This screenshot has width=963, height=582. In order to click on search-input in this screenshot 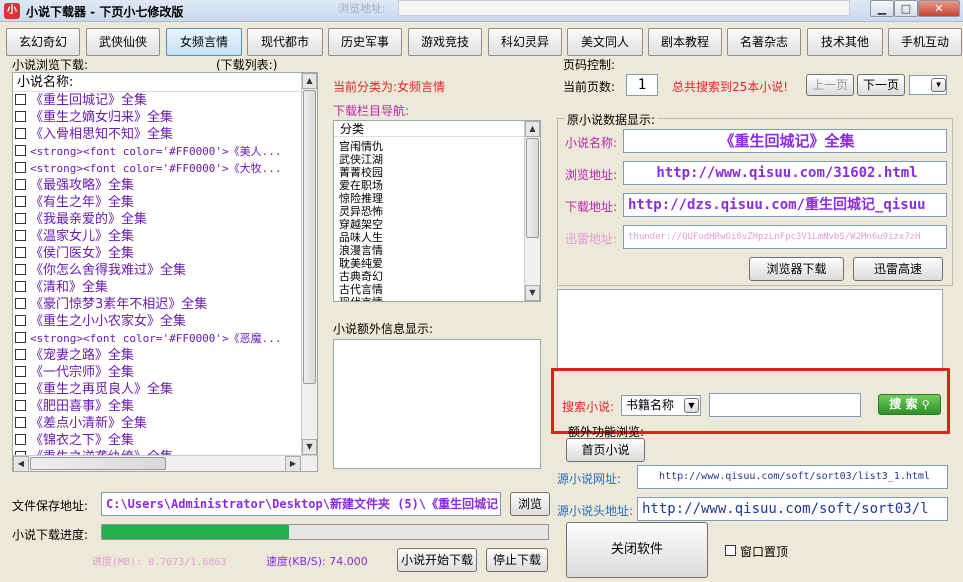, I will do `click(785, 405)`.